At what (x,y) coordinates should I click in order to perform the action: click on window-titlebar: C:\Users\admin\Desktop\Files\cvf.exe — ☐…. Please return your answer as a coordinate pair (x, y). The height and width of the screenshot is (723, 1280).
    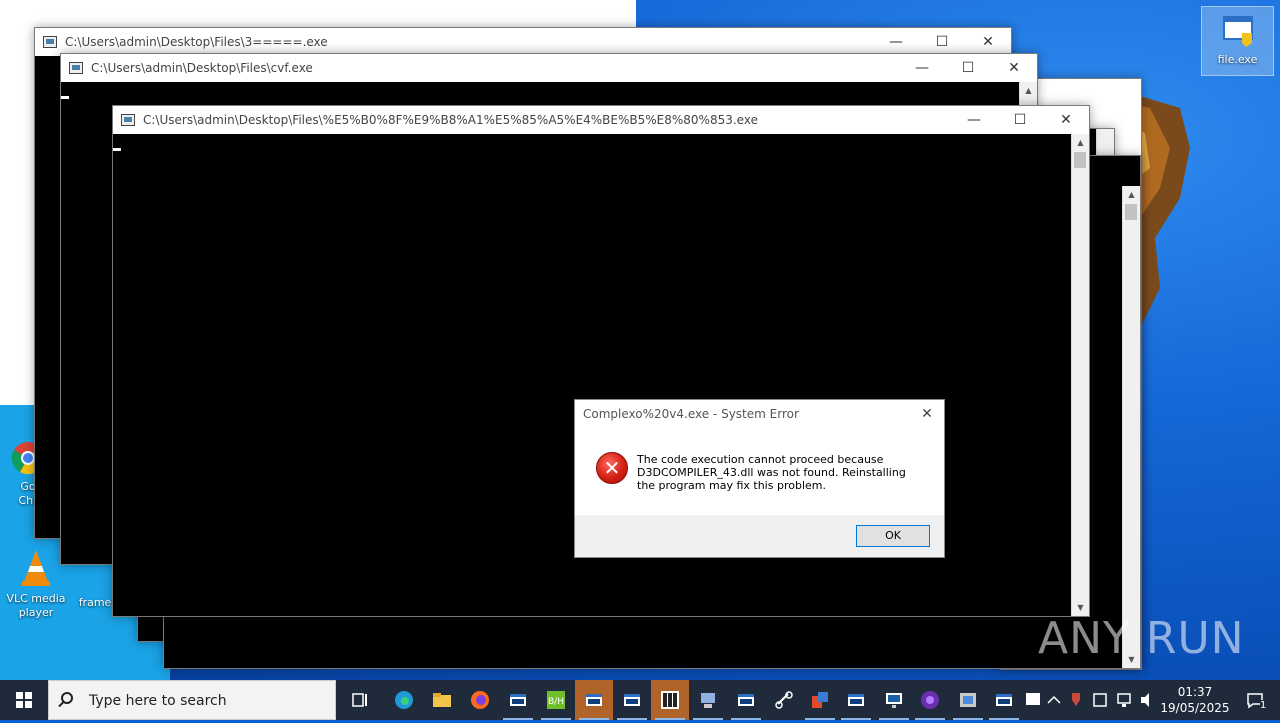
    Looking at the image, I should click on (549, 68).